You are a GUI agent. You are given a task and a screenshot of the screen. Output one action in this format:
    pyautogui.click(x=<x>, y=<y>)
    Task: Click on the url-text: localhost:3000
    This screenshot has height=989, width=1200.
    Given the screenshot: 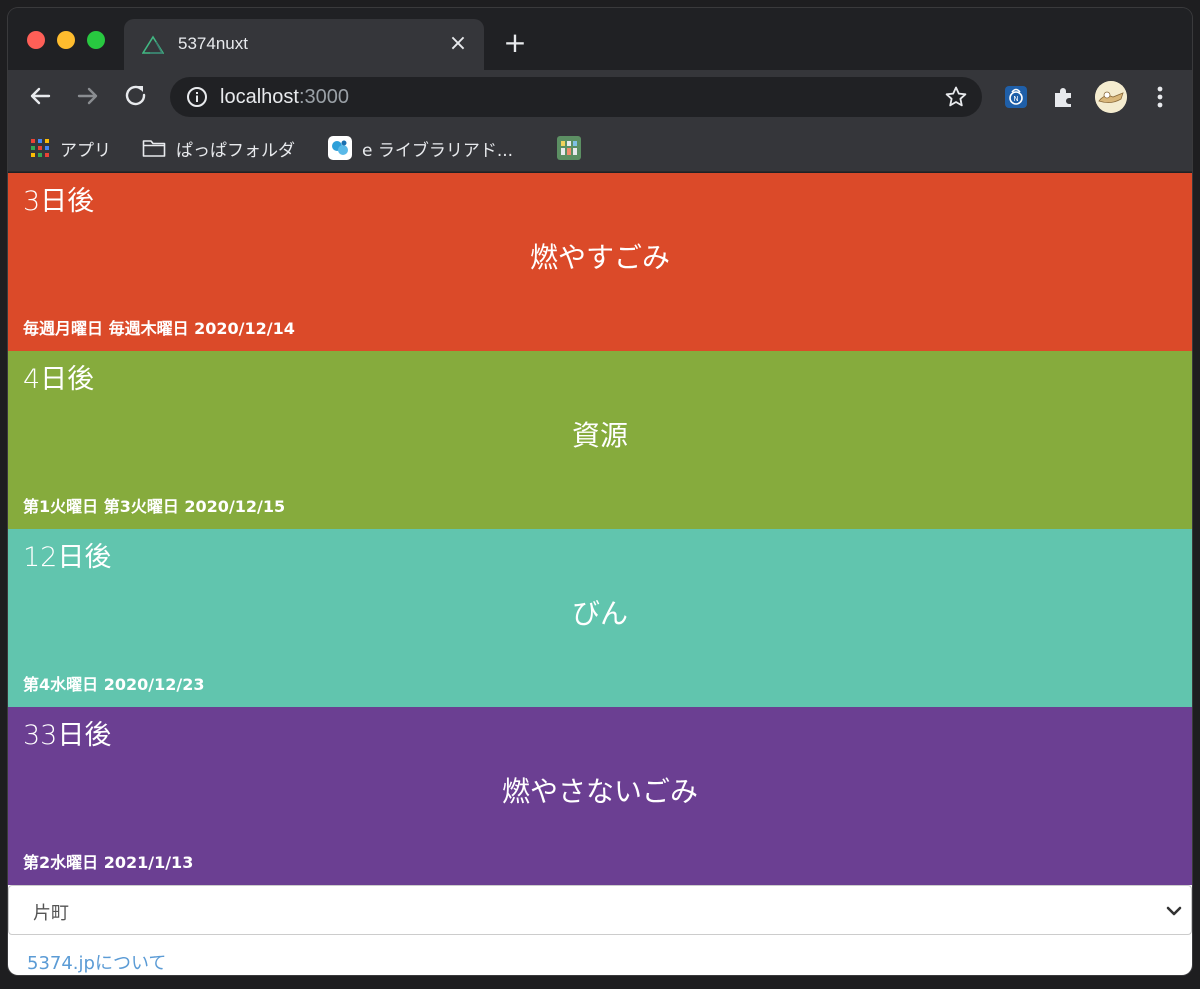 What is the action you would take?
    pyautogui.click(x=284, y=97)
    